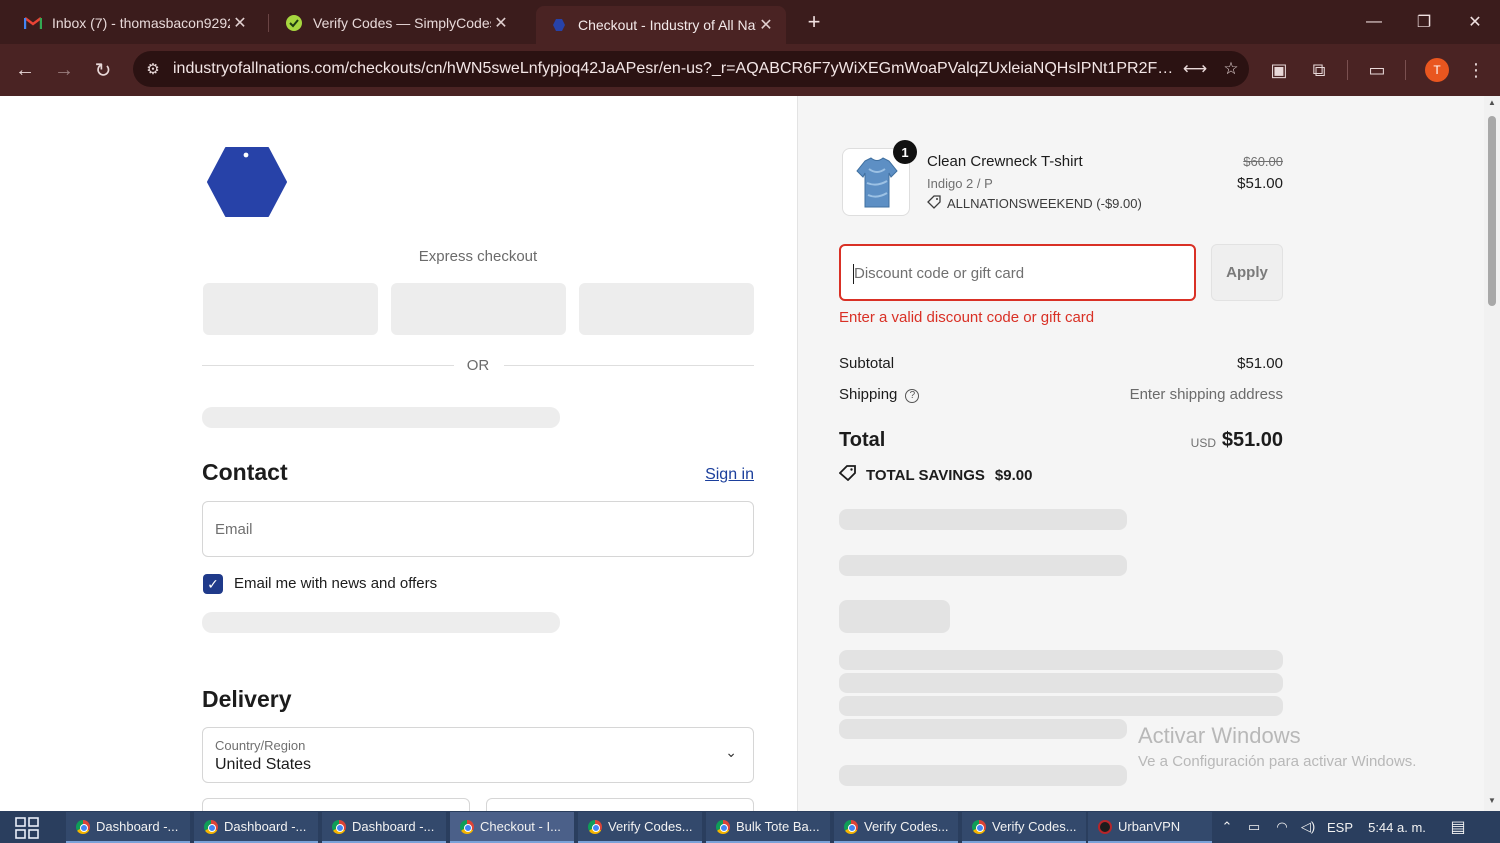 The image size is (1500, 843). Describe the element at coordinates (245, 472) in the screenshot. I see `contact-heading: Contact` at that location.